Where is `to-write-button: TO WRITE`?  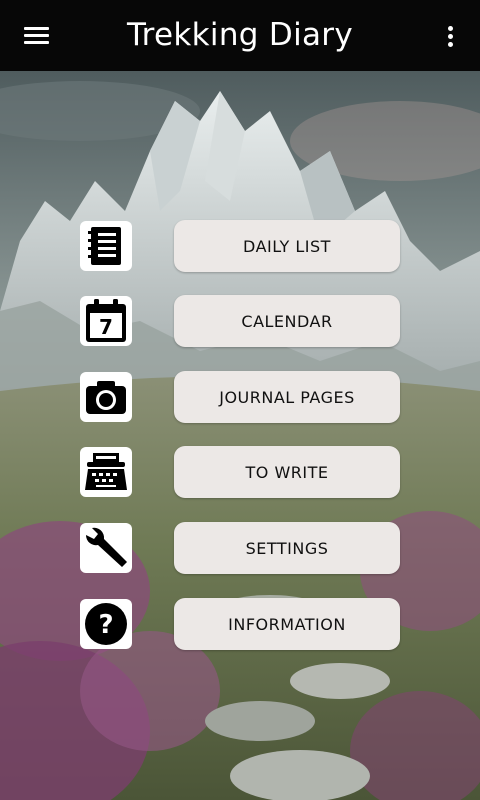 to-write-button: TO WRITE is located at coordinates (287, 472).